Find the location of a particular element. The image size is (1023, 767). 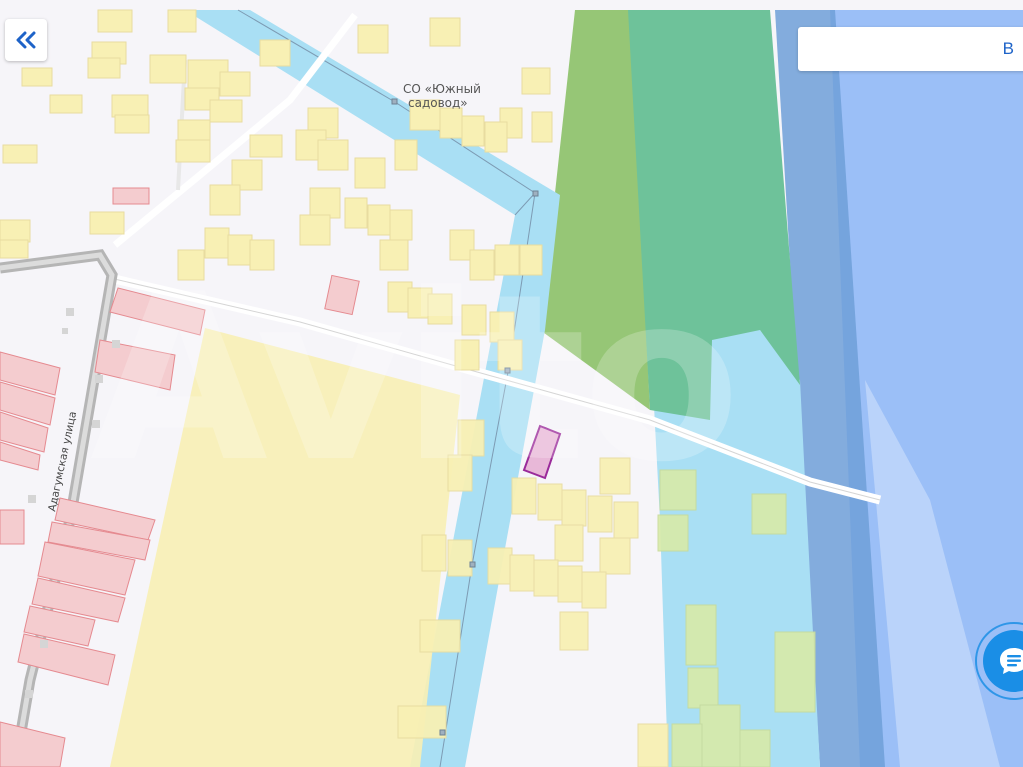

chat-button-inner is located at coordinates (1003, 661).